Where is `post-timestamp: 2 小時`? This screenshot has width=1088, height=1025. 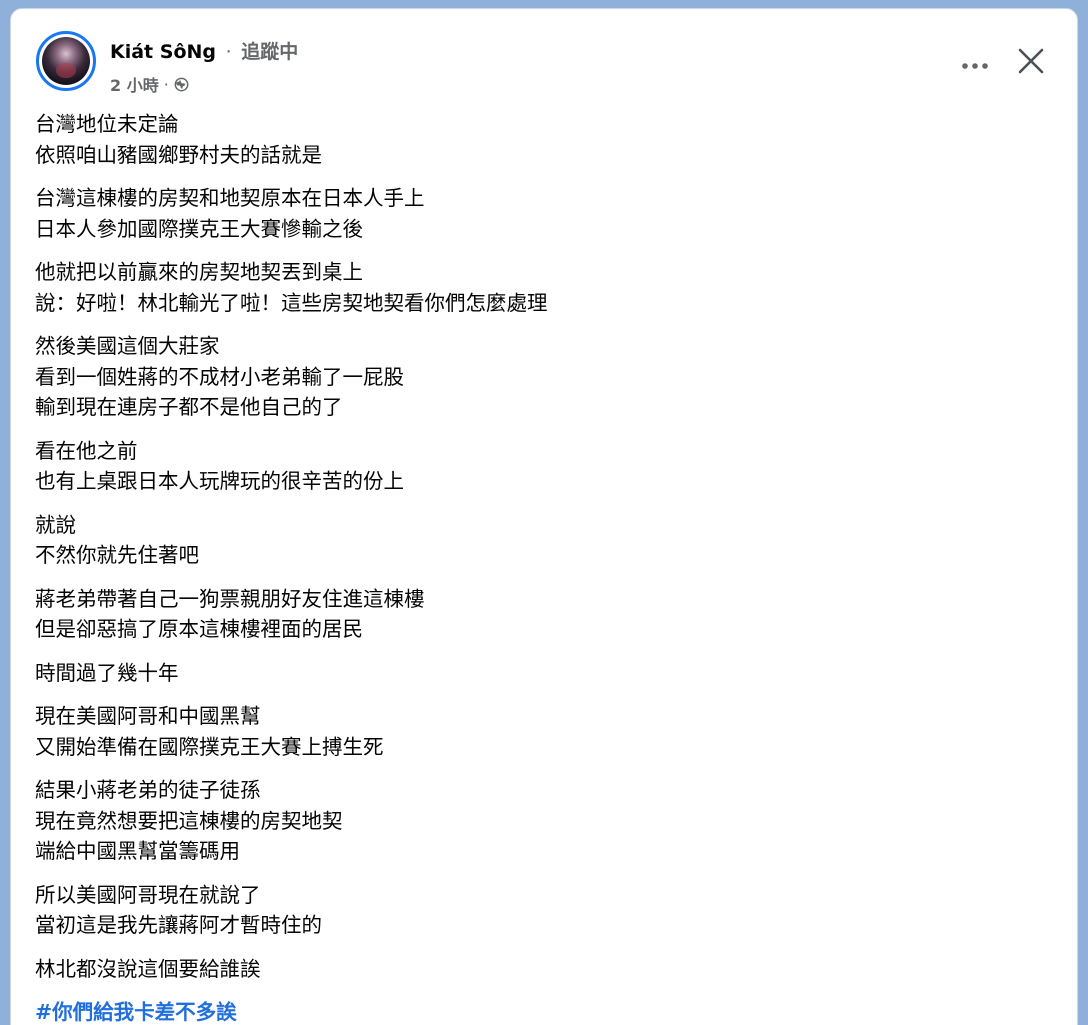 post-timestamp: 2 小時 is located at coordinates (134, 84).